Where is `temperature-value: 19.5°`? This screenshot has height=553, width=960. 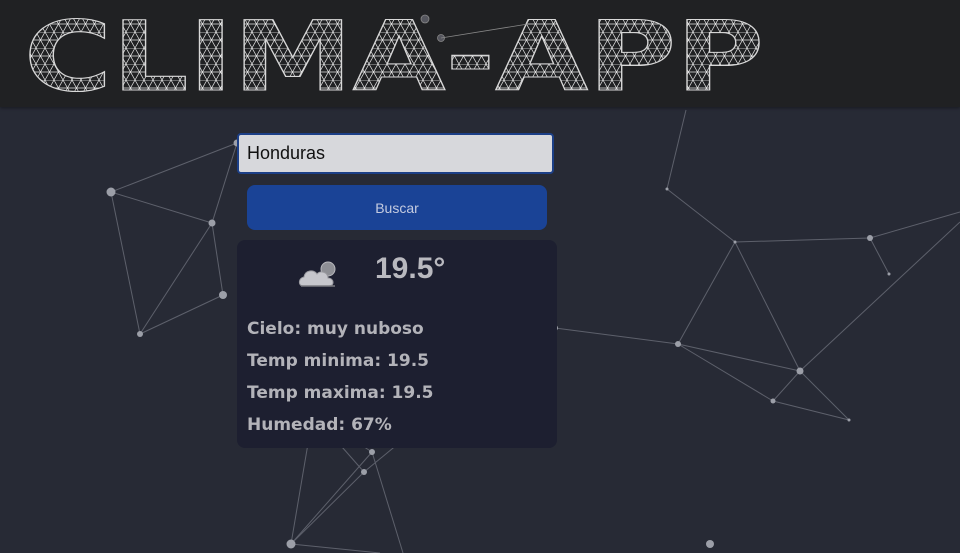 temperature-value: 19.5° is located at coordinates (410, 268).